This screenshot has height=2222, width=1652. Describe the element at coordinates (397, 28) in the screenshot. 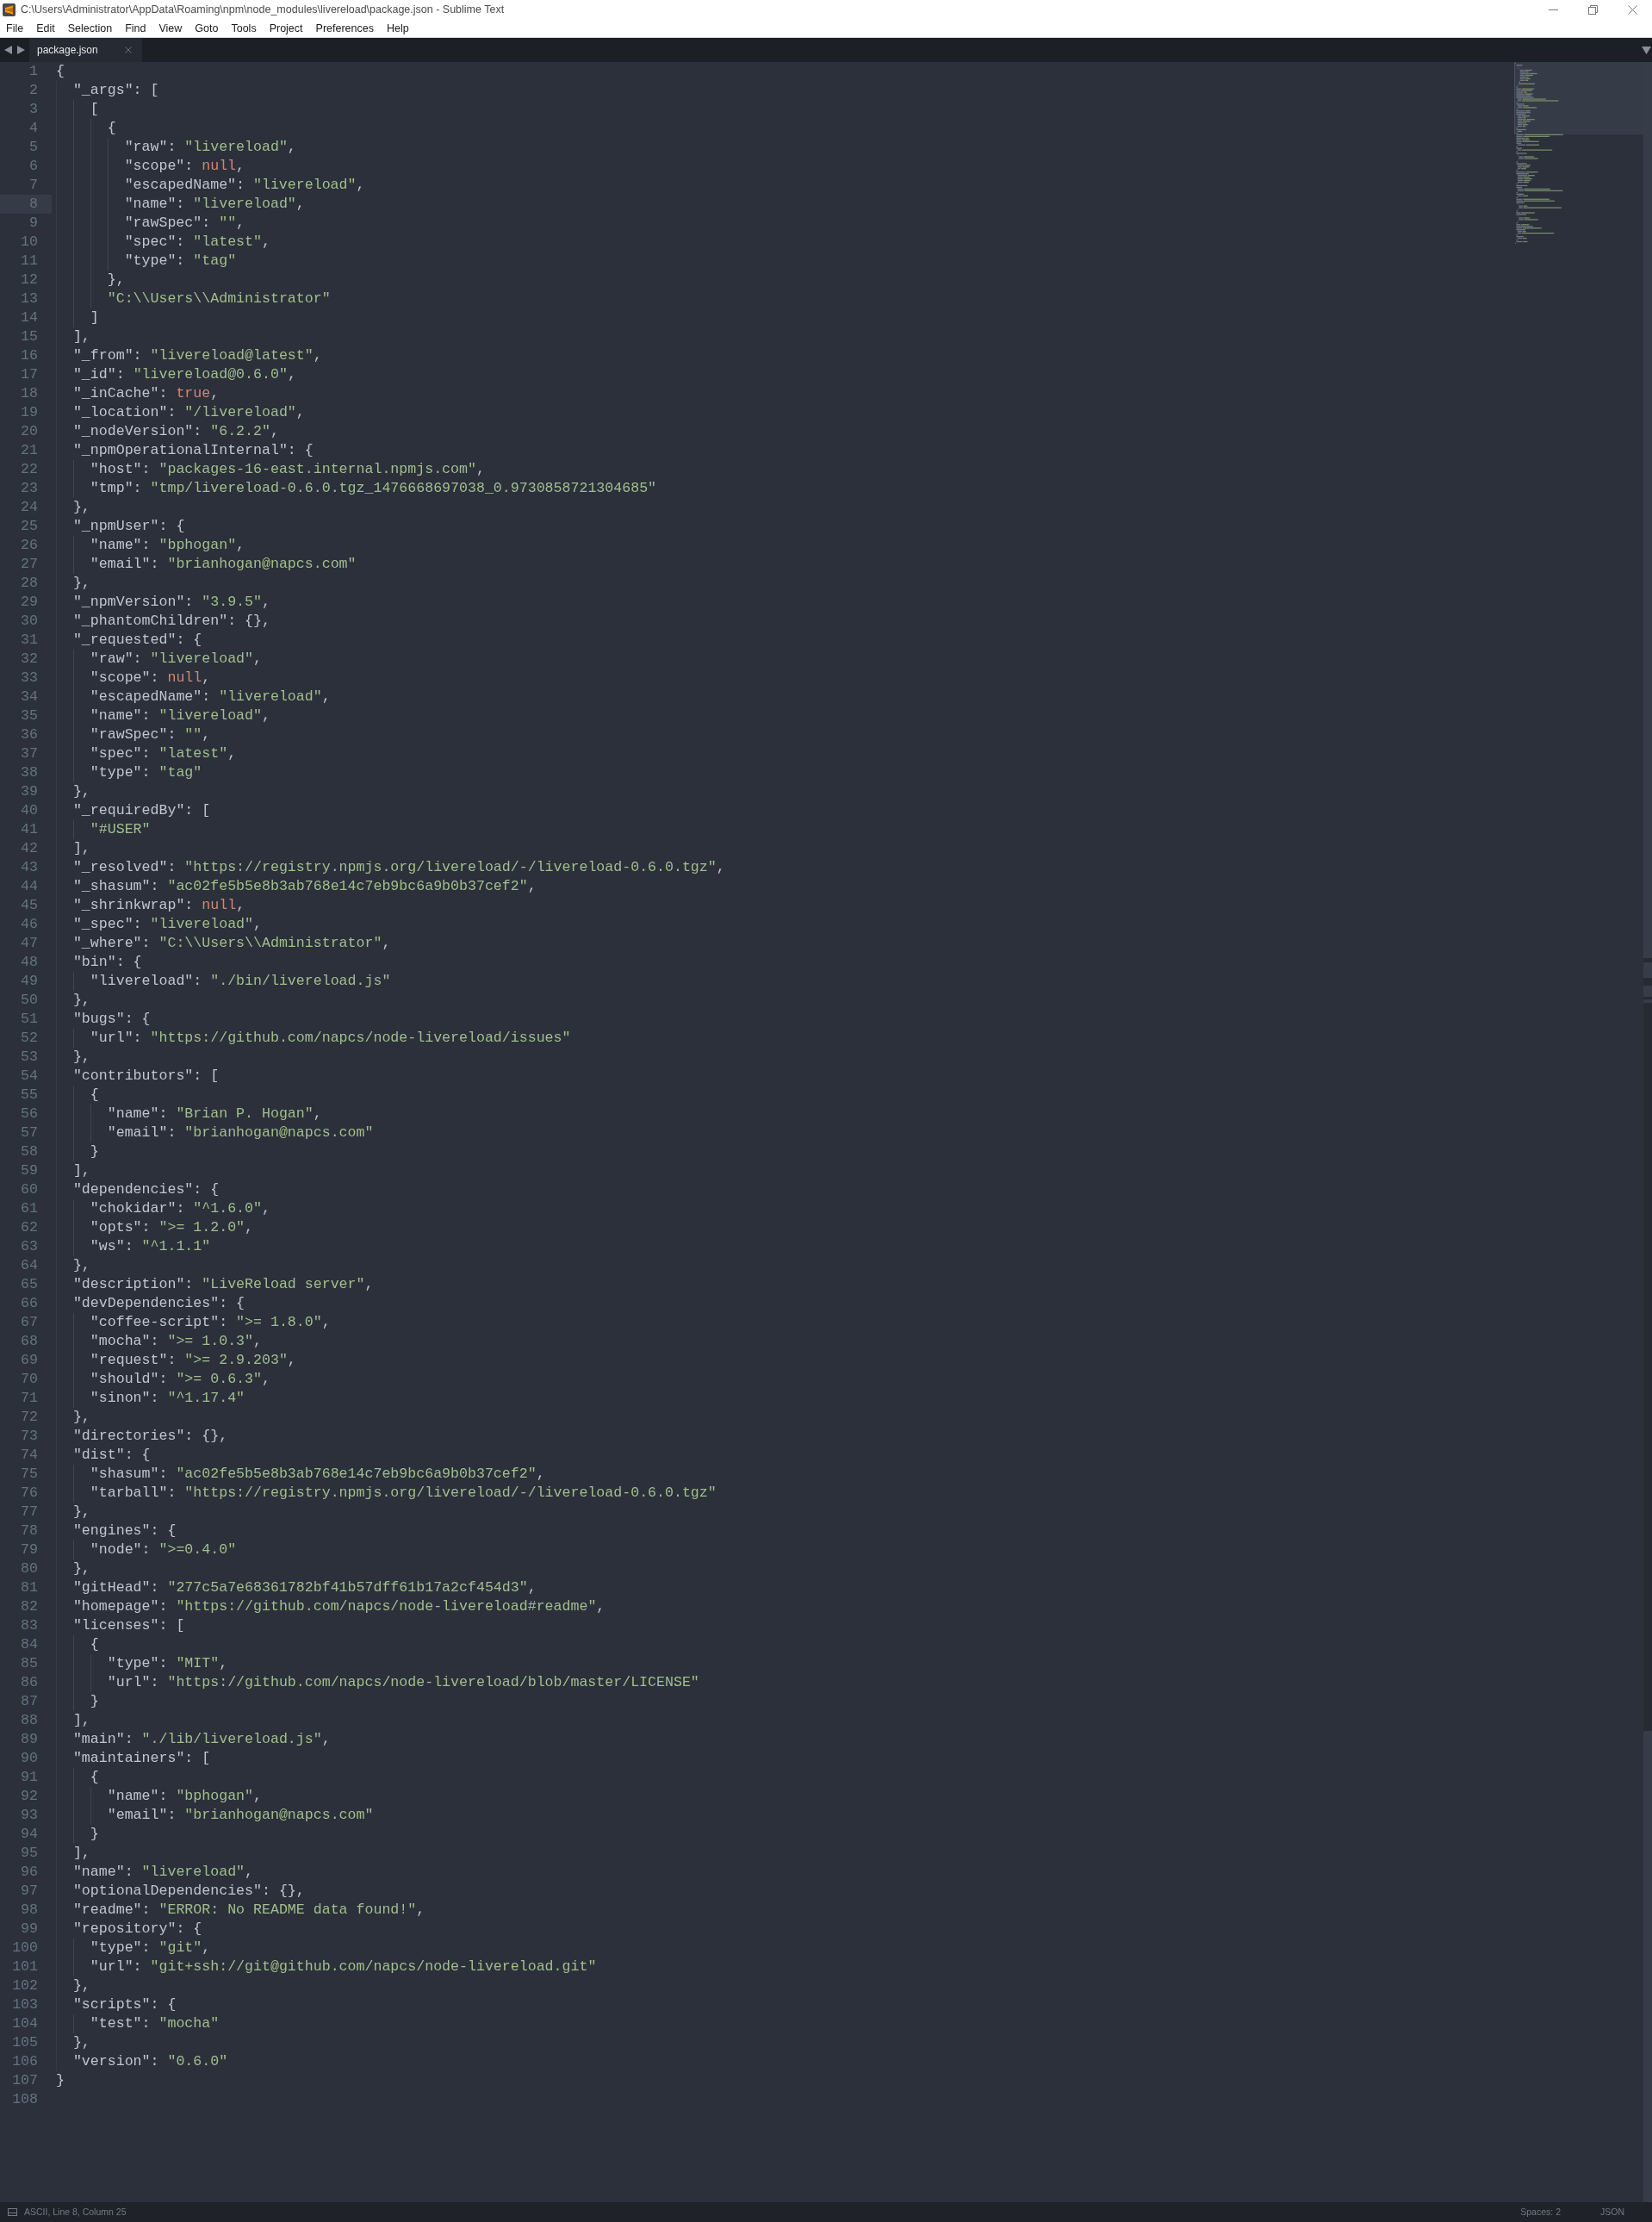

I see `menu-item: Help` at that location.